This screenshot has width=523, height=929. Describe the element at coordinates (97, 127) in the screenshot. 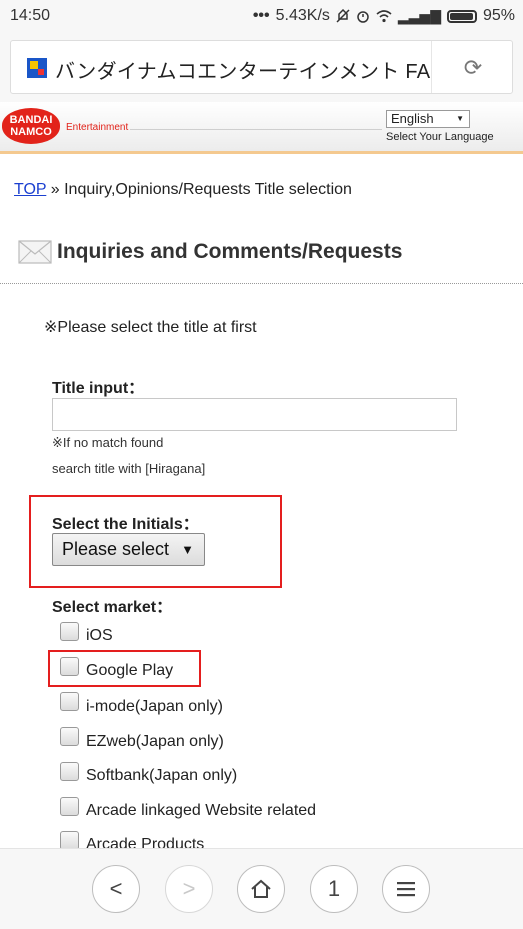

I see `logo-entertainment-text: Entertainment` at that location.